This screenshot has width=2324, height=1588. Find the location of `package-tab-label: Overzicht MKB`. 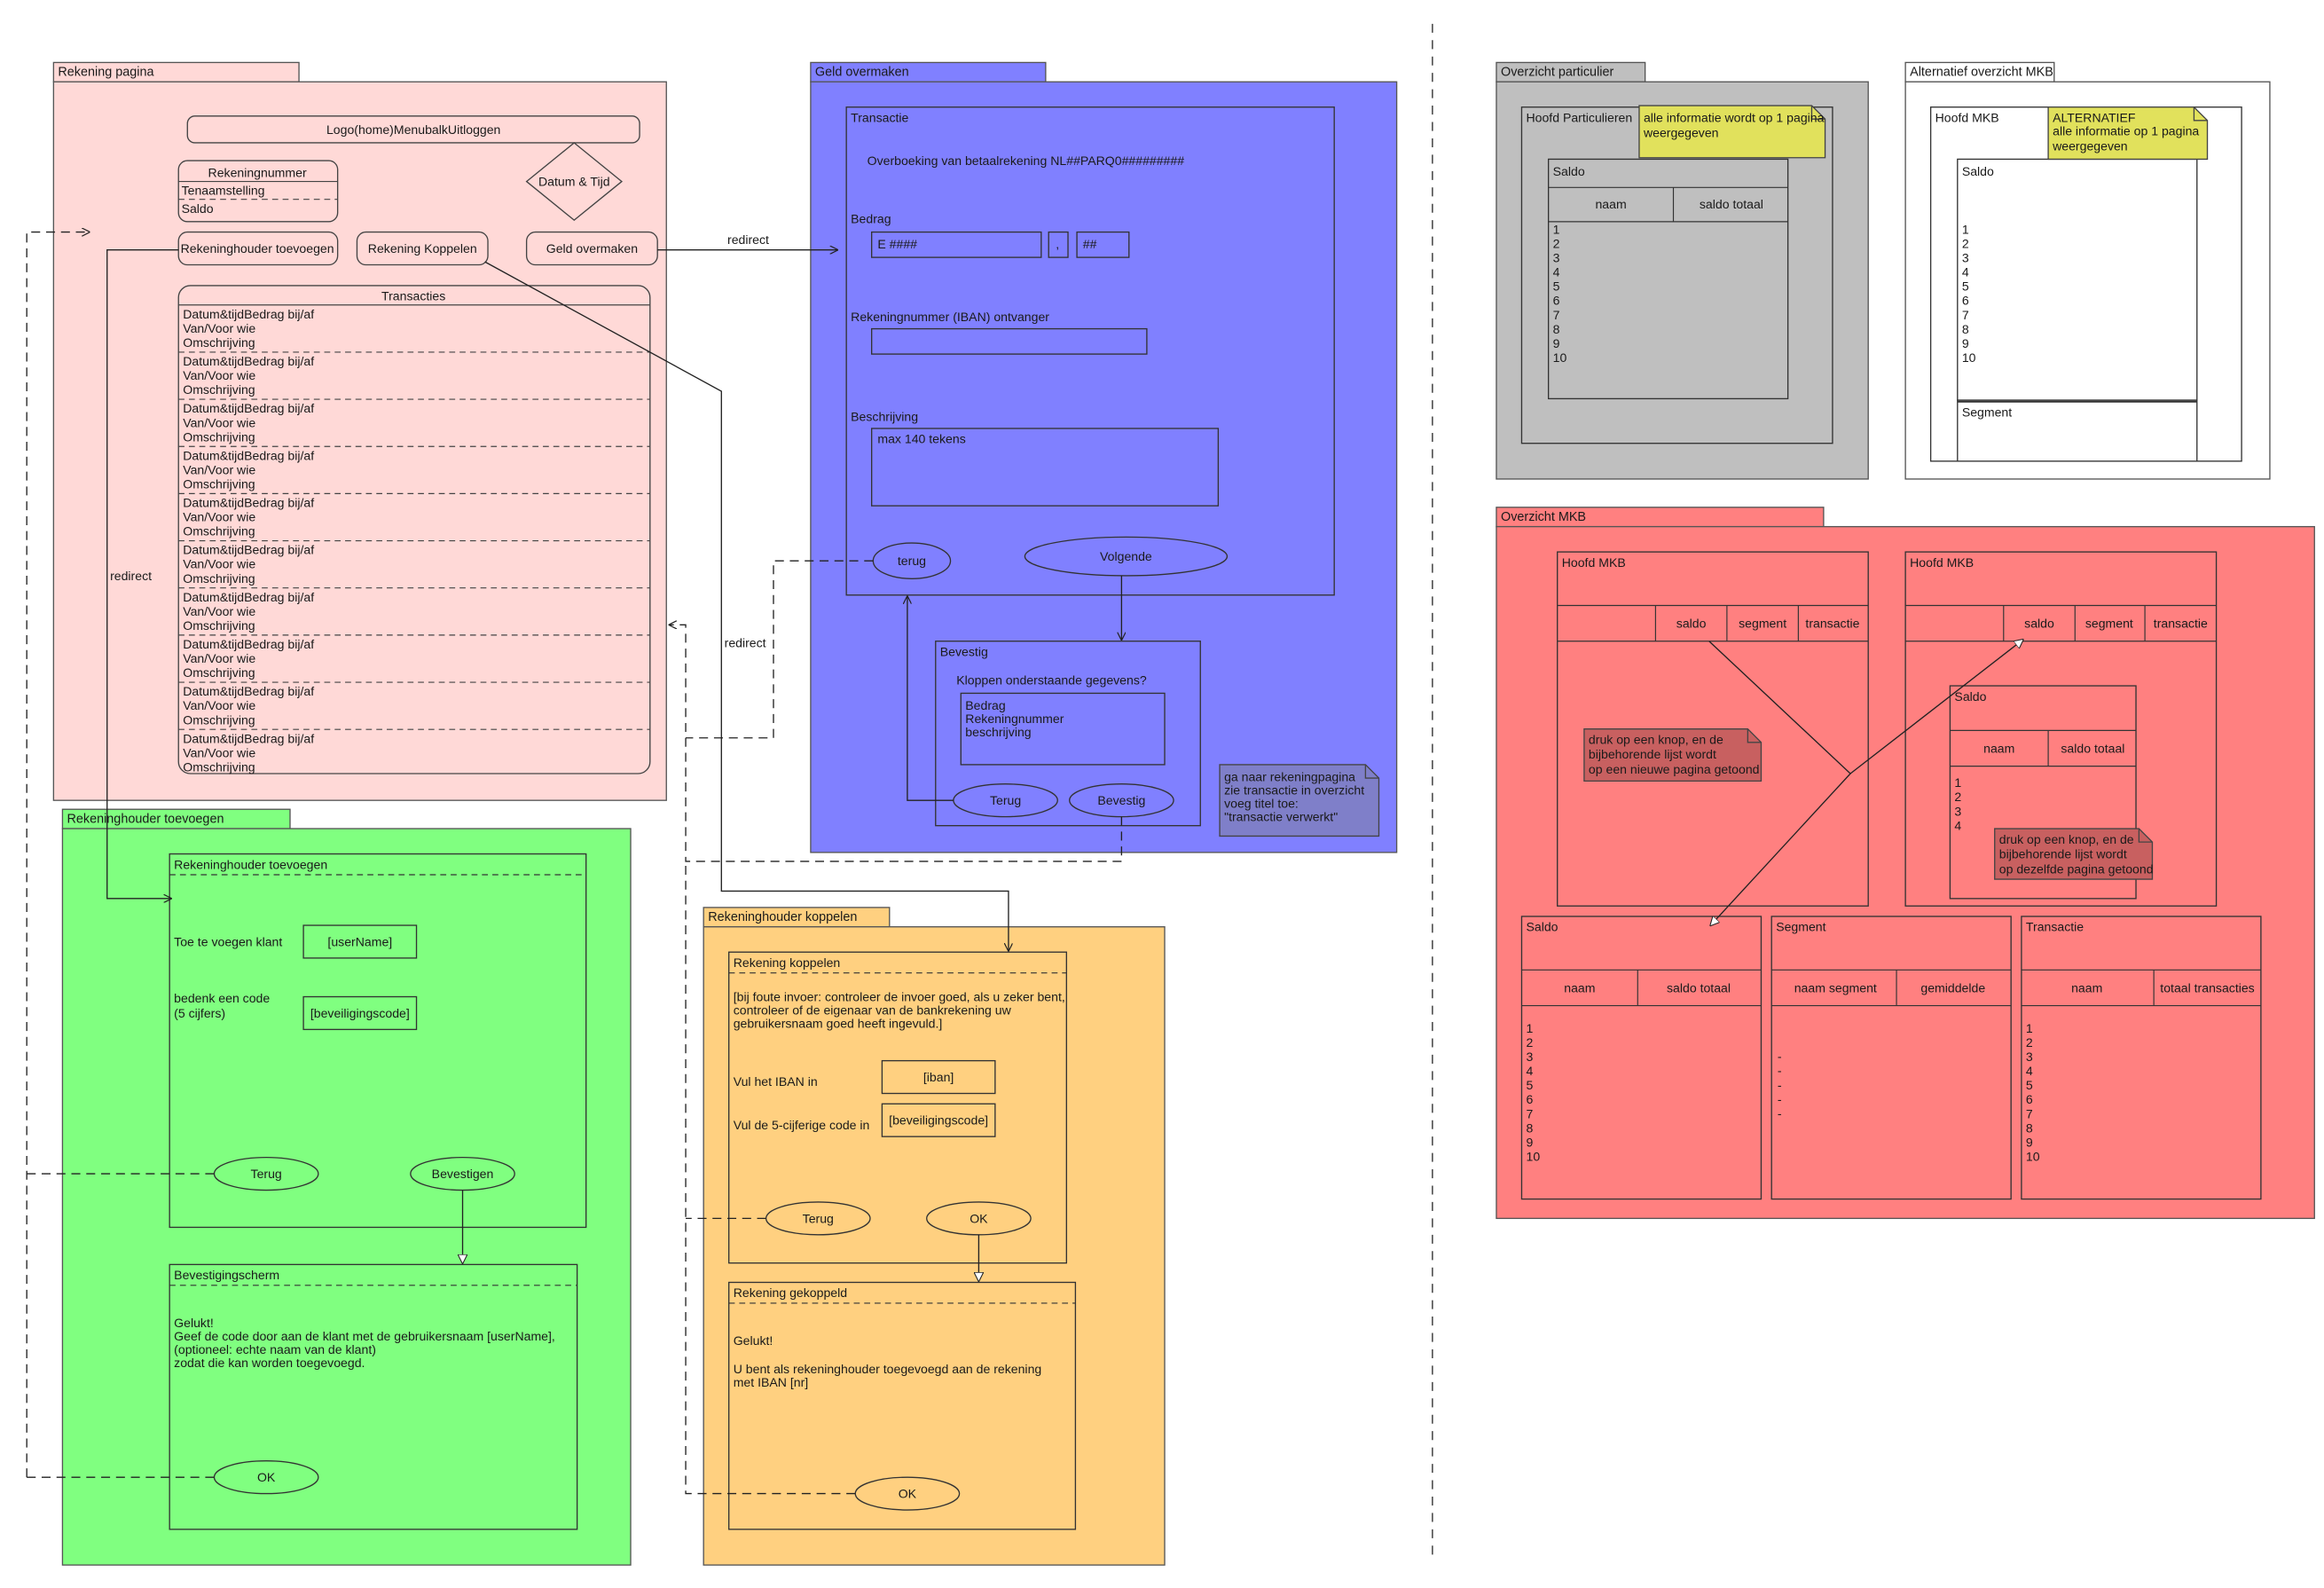

package-tab-label: Overzicht MKB is located at coordinates (1543, 517).